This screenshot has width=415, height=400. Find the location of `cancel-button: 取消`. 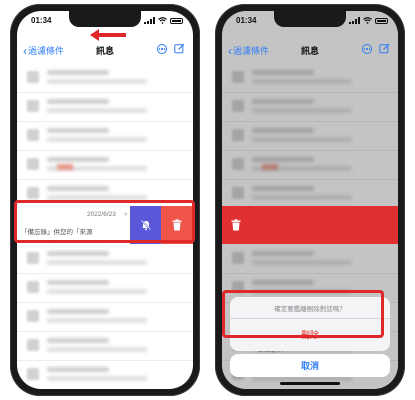

cancel-button: 取消 is located at coordinates (310, 365).